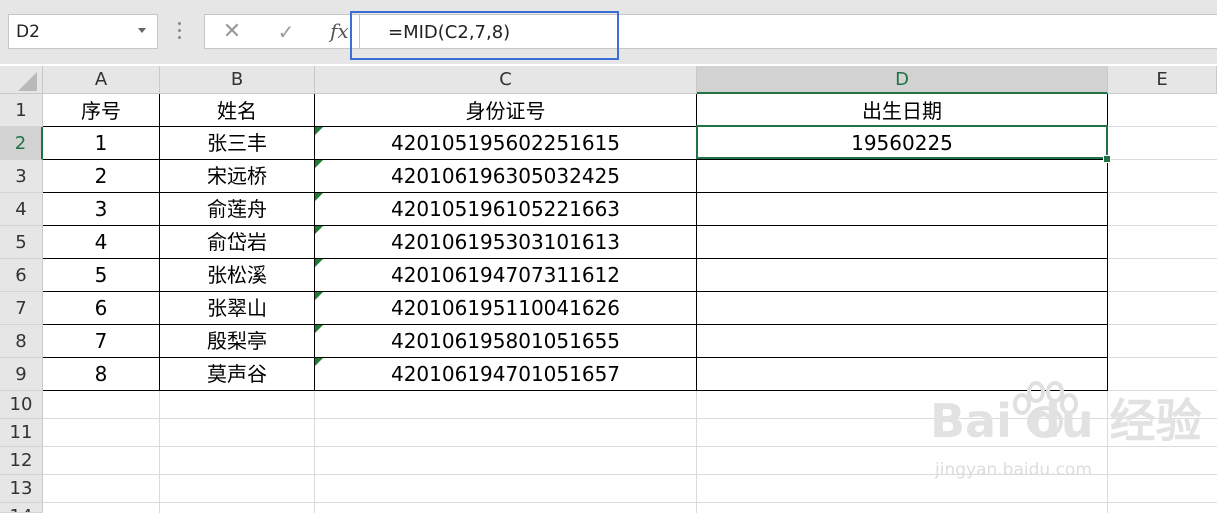 The height and width of the screenshot is (513, 1217). What do you see at coordinates (21, 461) in the screenshot?
I see `row-header-12: 12` at bounding box center [21, 461].